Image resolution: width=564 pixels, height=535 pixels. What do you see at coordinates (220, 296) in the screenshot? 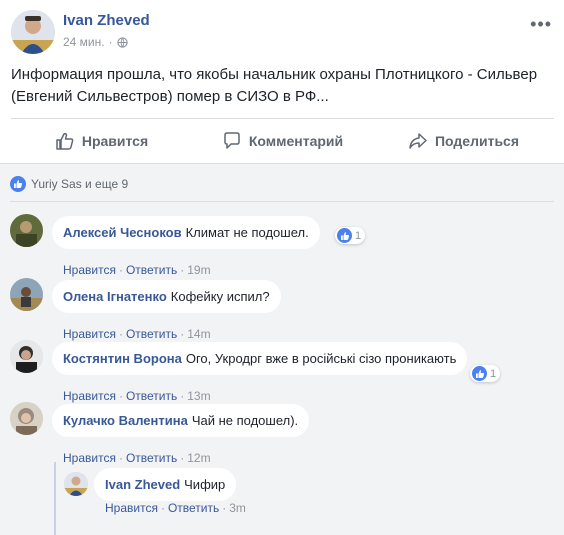
I see `comment-text: Кофейку испил?` at bounding box center [220, 296].